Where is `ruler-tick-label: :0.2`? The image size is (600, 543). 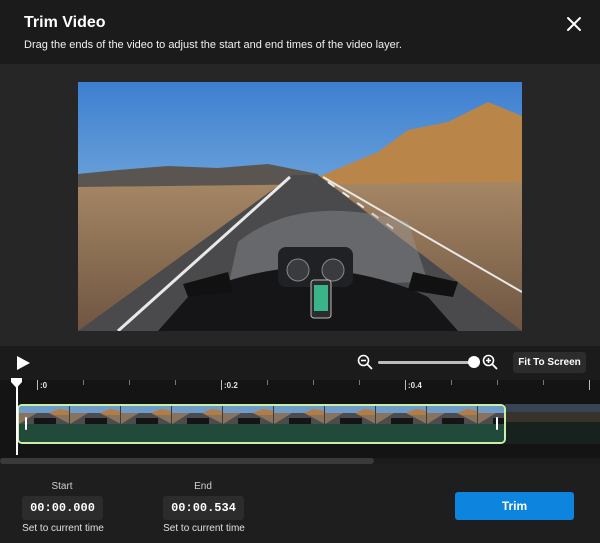
ruler-tick-label: :0.2 is located at coordinates (231, 385).